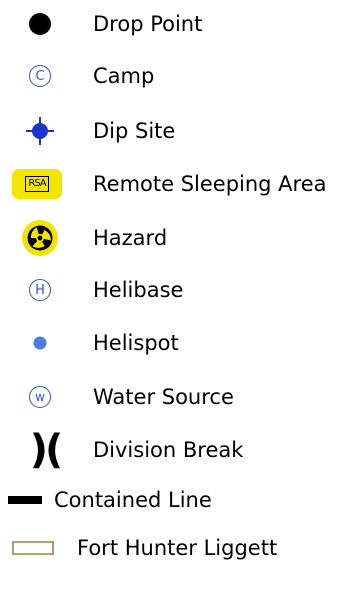 The height and width of the screenshot is (603, 359). I want to click on radiation-hazard-icon, so click(40, 238).